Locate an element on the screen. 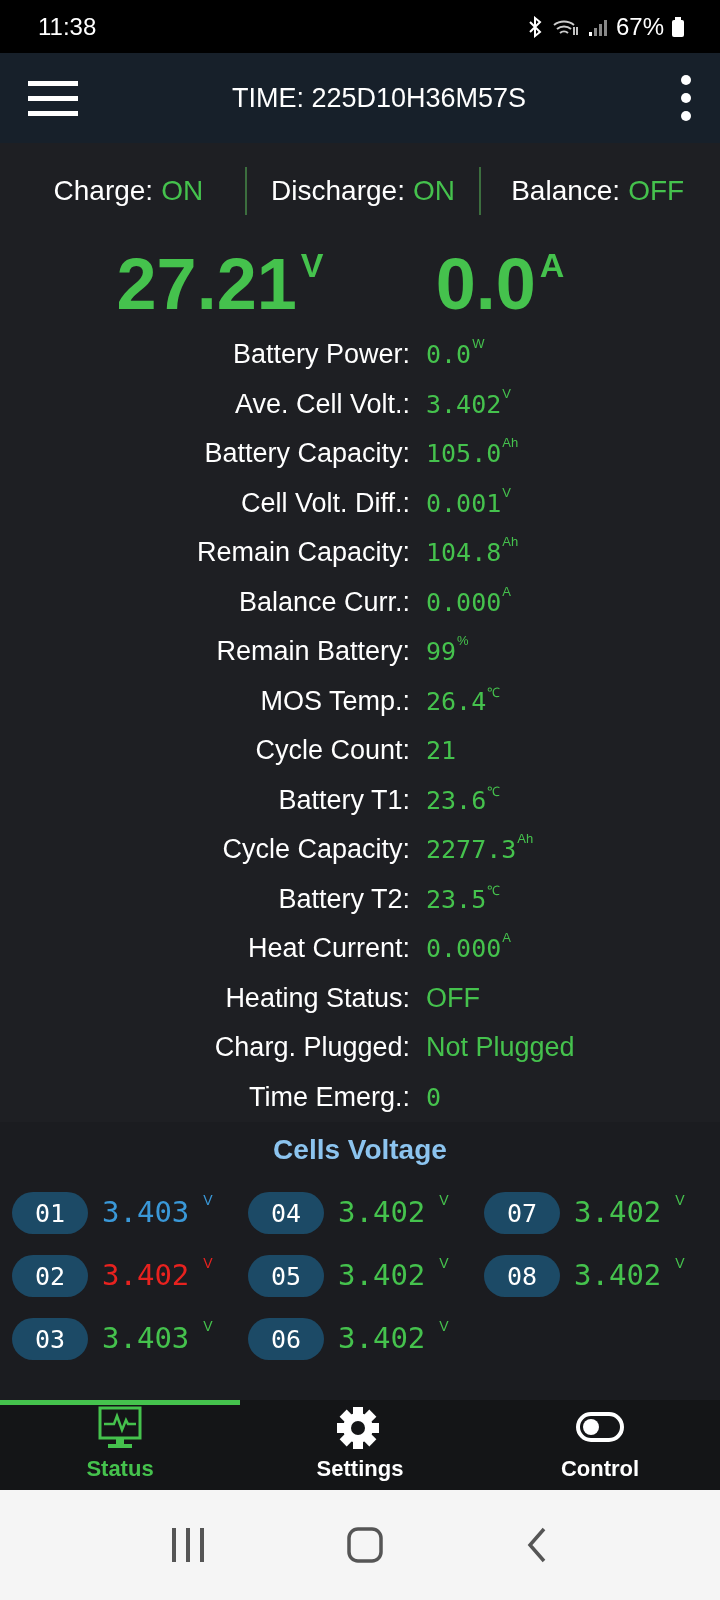 The height and width of the screenshot is (1600, 720). stat-value: 104.8 is located at coordinates (464, 553).